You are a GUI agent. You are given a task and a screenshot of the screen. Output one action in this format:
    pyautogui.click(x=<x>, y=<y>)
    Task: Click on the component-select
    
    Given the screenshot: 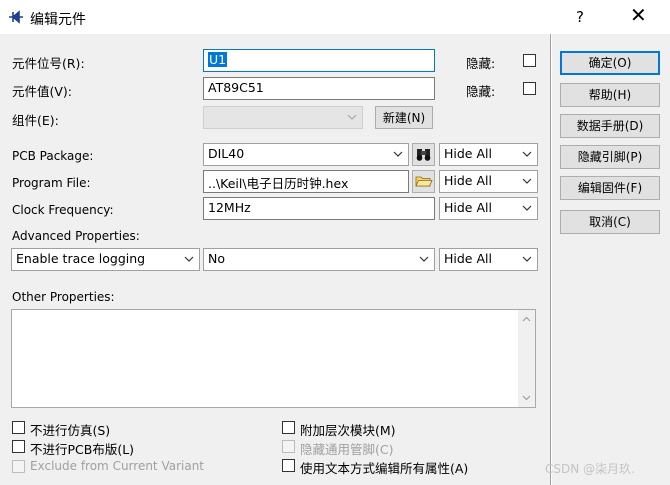 What is the action you would take?
    pyautogui.click(x=283, y=117)
    